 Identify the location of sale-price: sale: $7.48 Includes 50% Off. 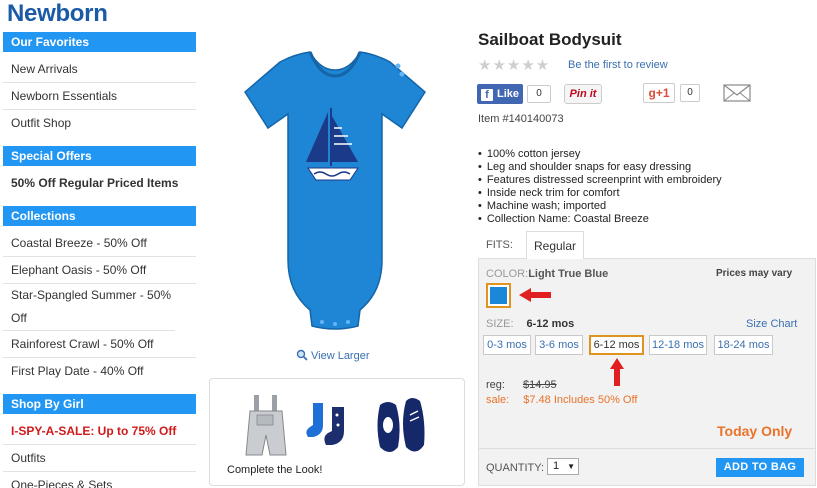
(562, 400).